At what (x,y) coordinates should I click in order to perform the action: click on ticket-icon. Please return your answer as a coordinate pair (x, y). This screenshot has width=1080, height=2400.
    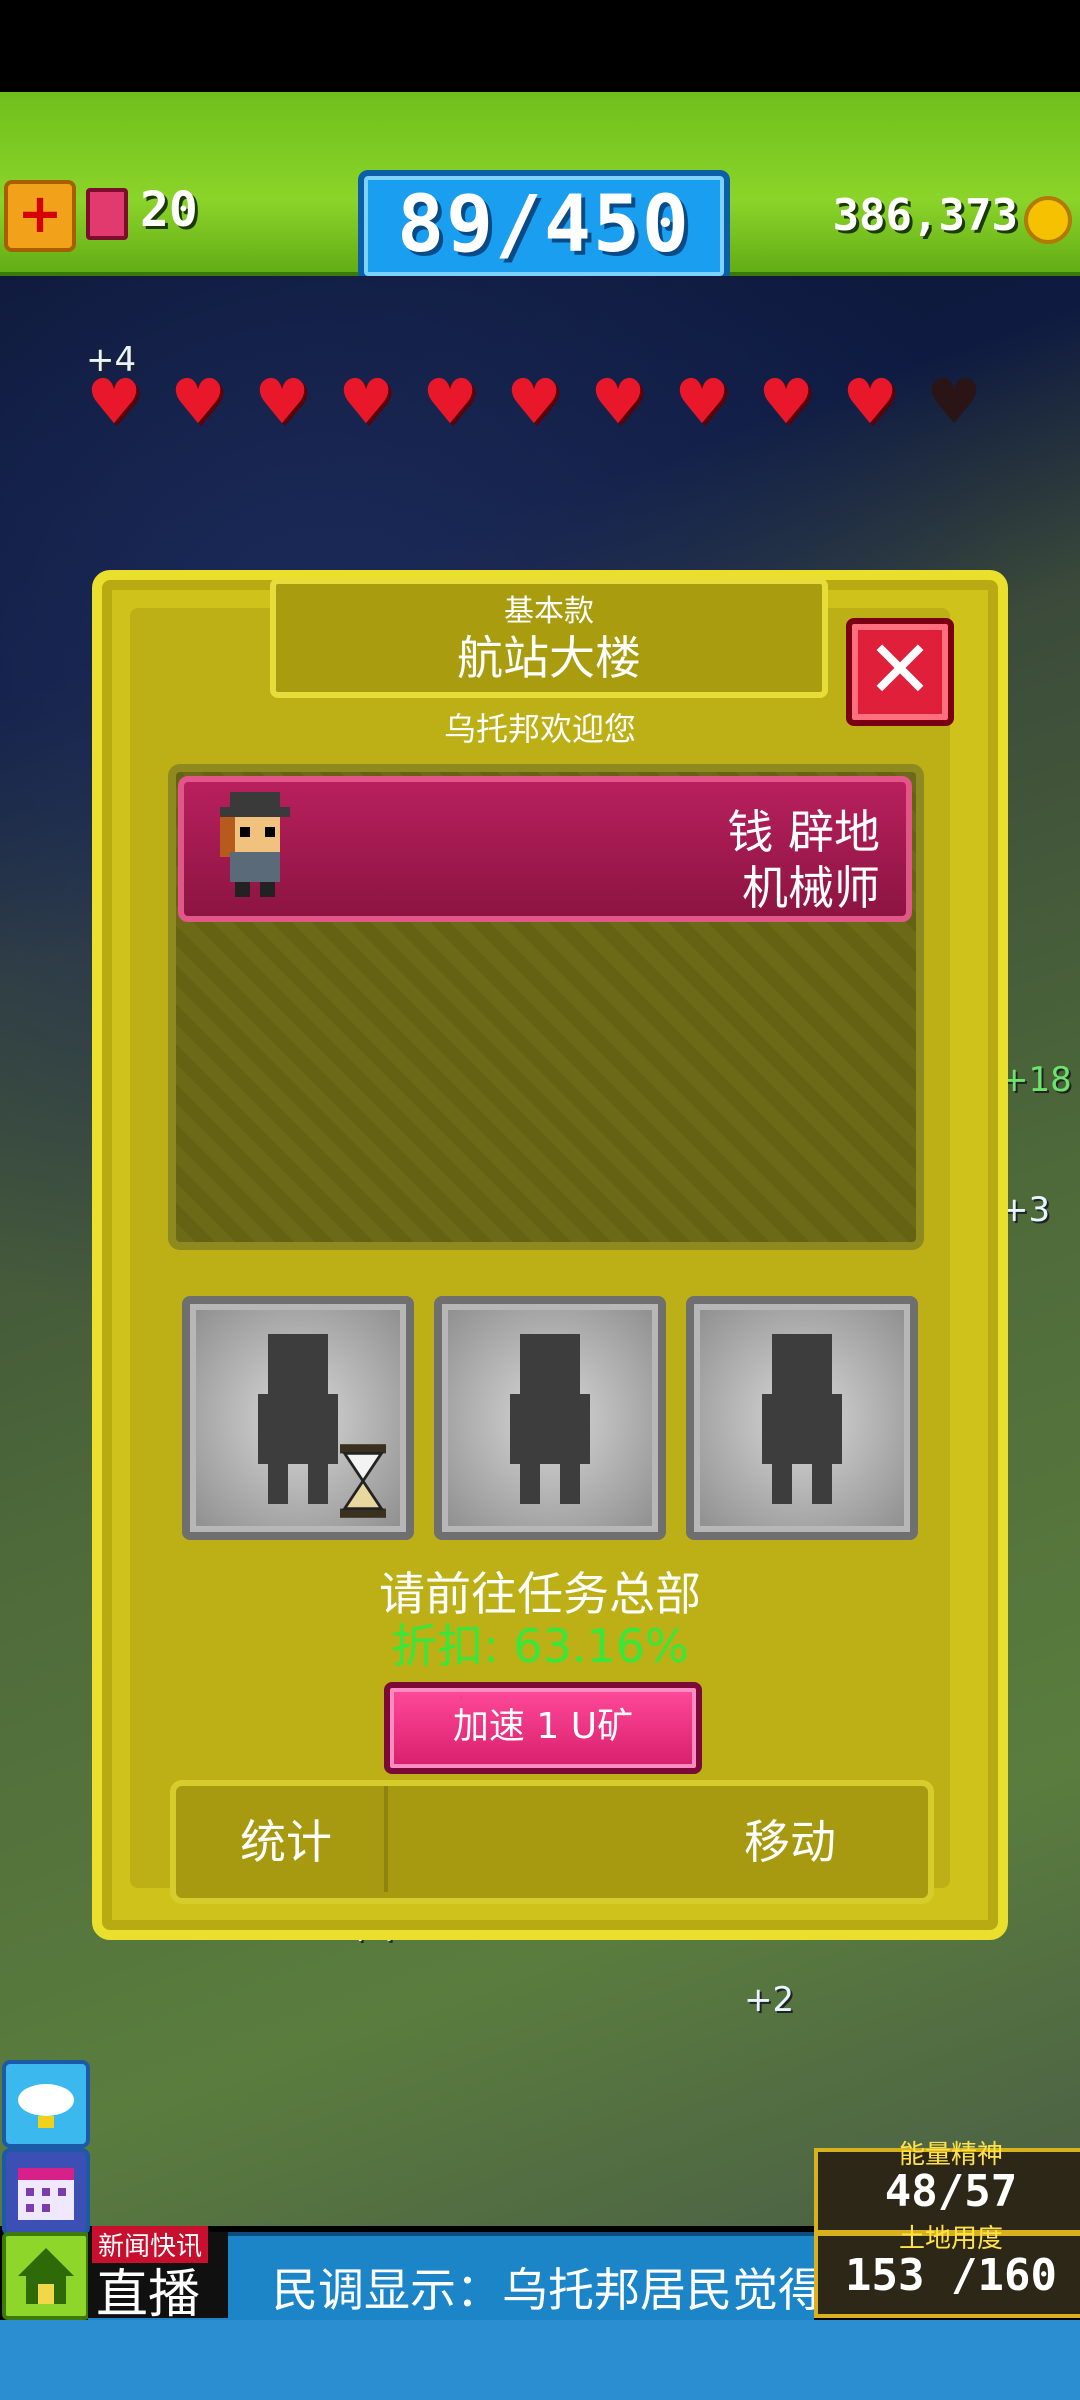
    Looking at the image, I should click on (107, 214).